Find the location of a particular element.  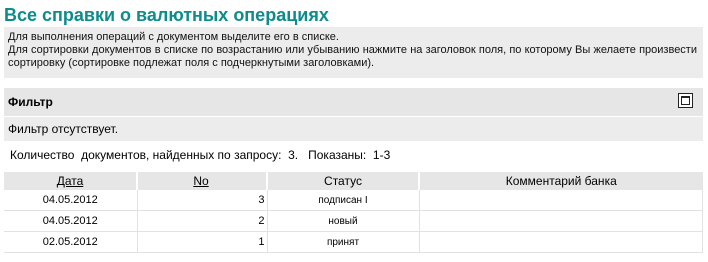

table-row: 04.05.2012 3 подписан I is located at coordinates (353, 200).